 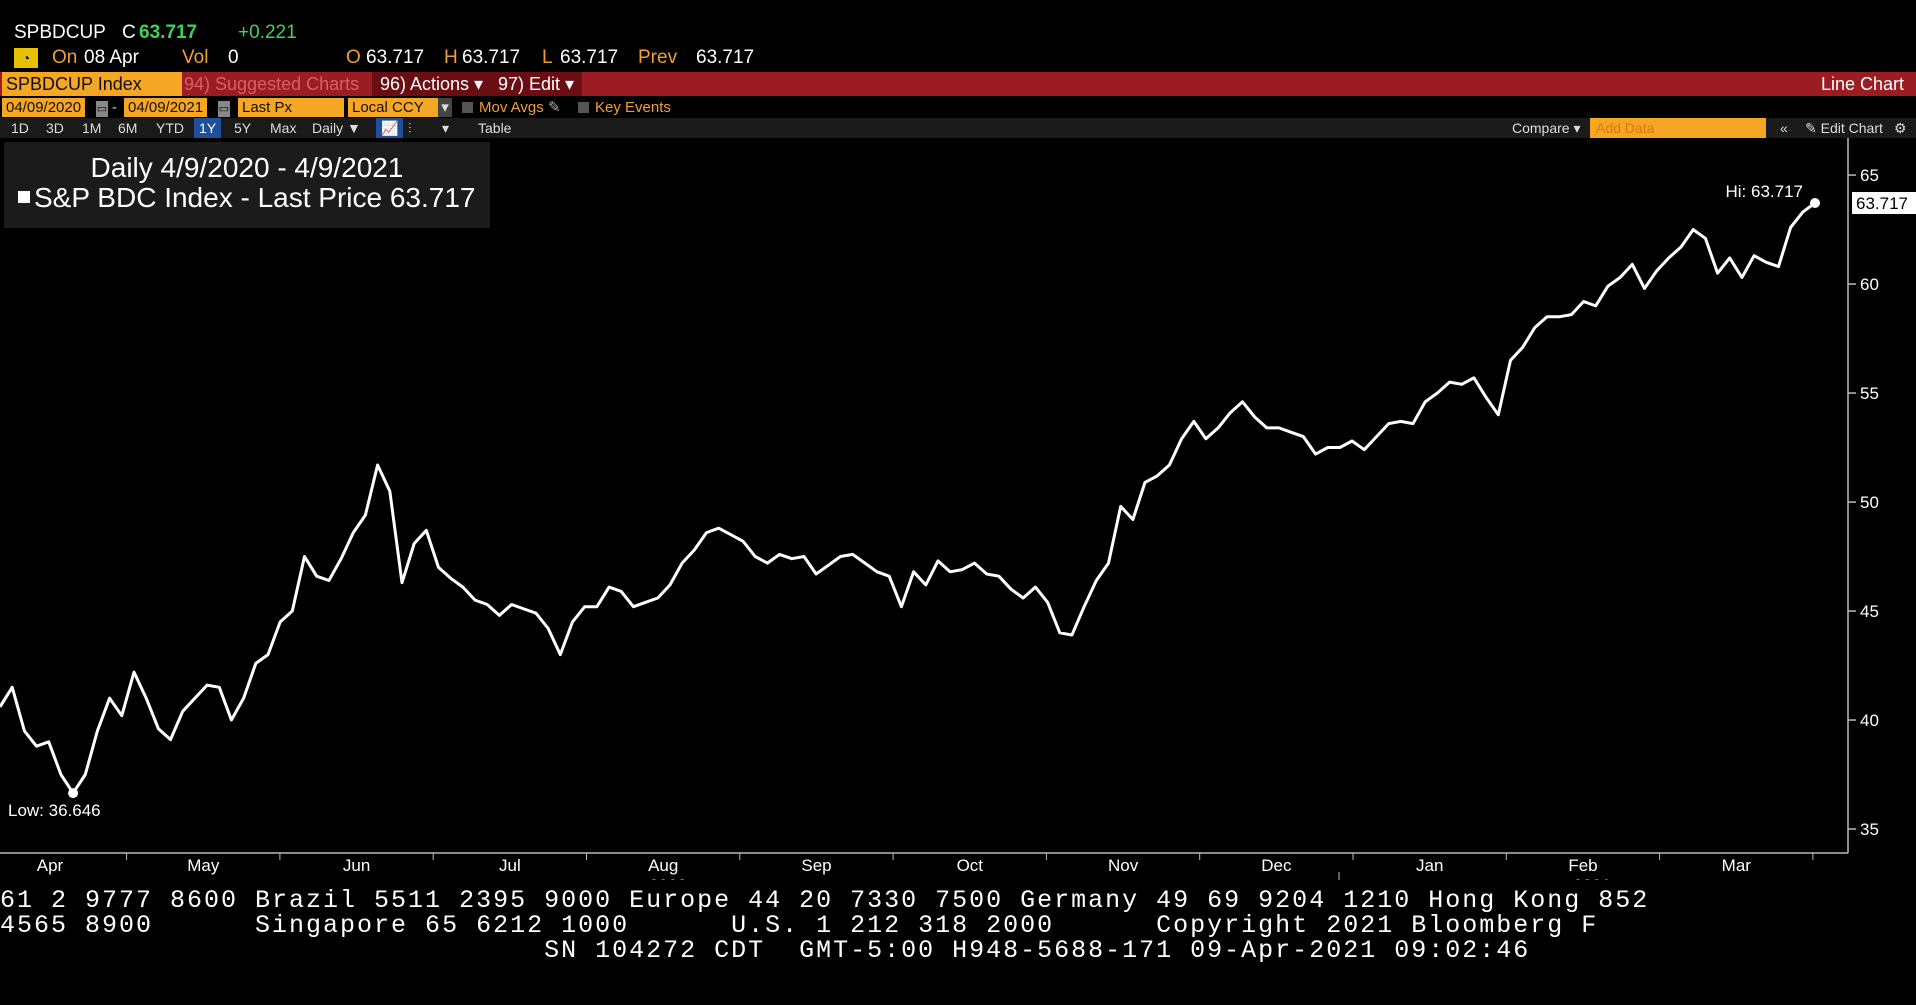 What do you see at coordinates (894, 865) in the screenshot?
I see `x-axis-labels: Apr May Jun Jul Aug Sep Oct Nov Dec Jan Feb Mar` at bounding box center [894, 865].